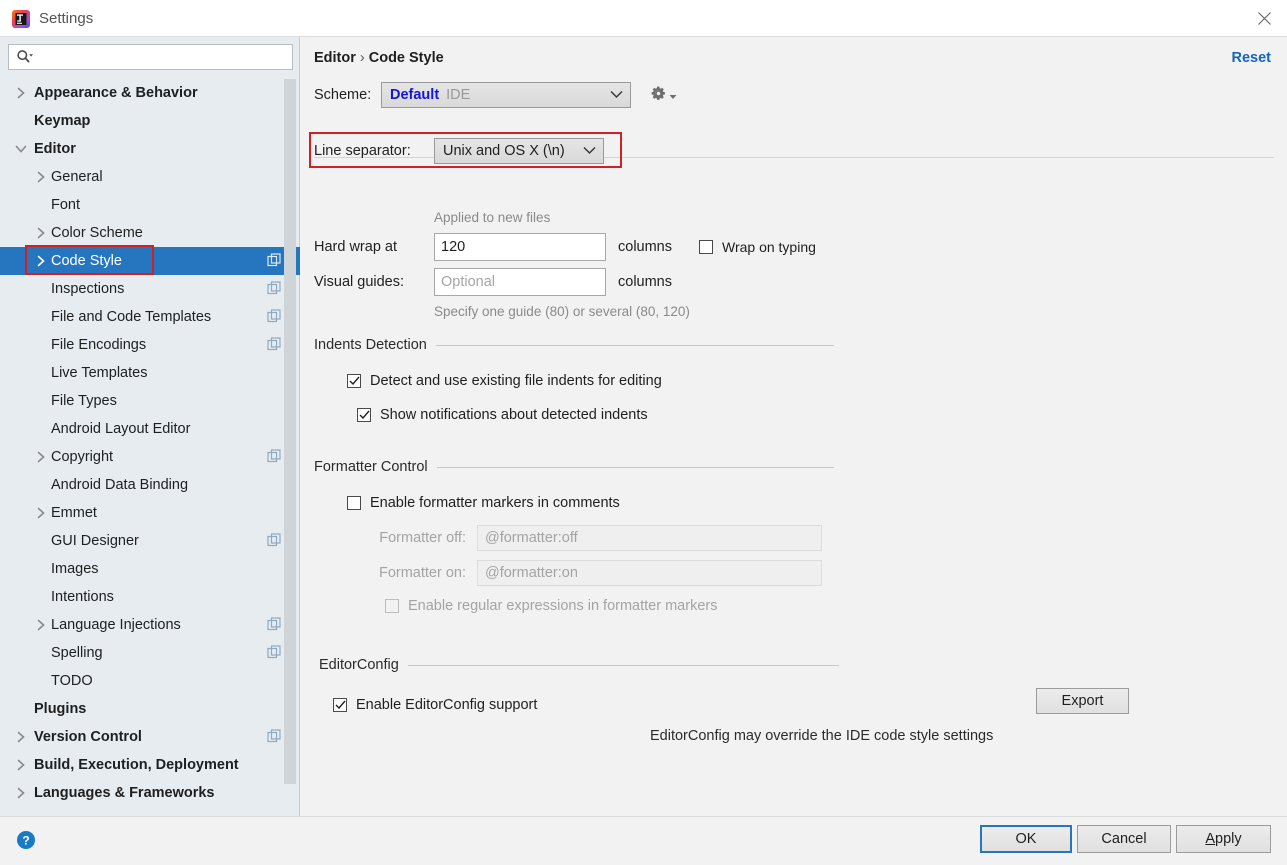 Image resolution: width=1287 pixels, height=865 pixels. What do you see at coordinates (356, 247) in the screenshot?
I see `hard-wrap-label: Hard wrap at` at bounding box center [356, 247].